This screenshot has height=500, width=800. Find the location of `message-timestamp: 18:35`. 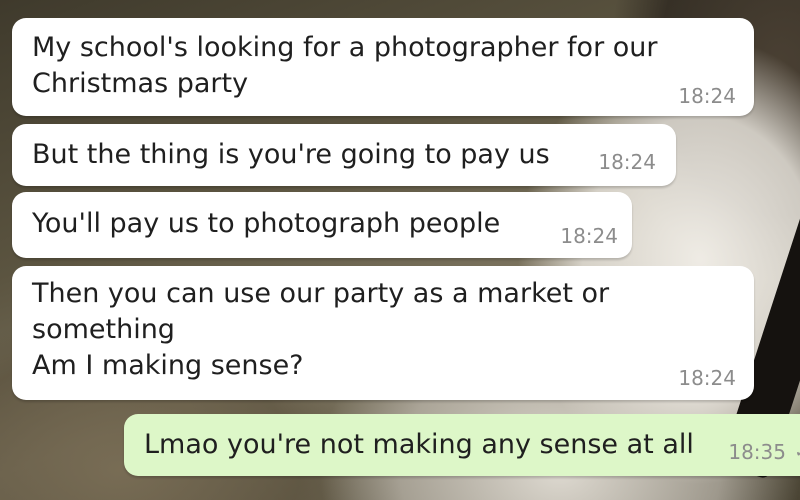

message-timestamp: 18:35 is located at coordinates (757, 452).